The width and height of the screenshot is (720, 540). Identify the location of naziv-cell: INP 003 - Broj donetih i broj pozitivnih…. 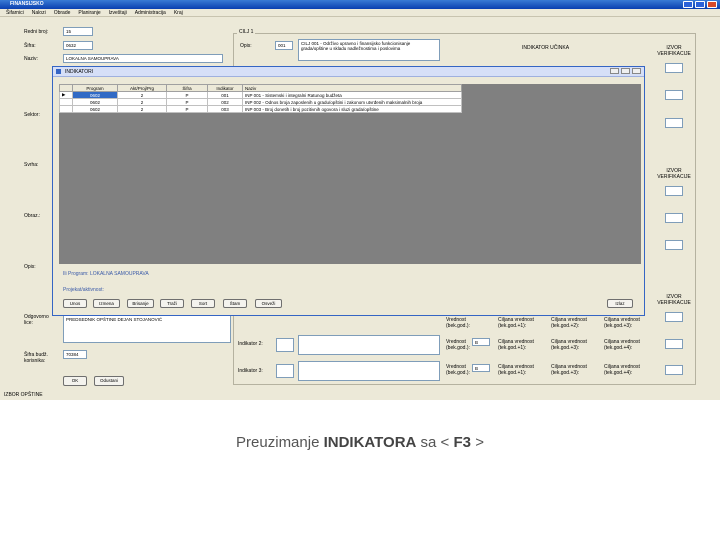
(352, 109).